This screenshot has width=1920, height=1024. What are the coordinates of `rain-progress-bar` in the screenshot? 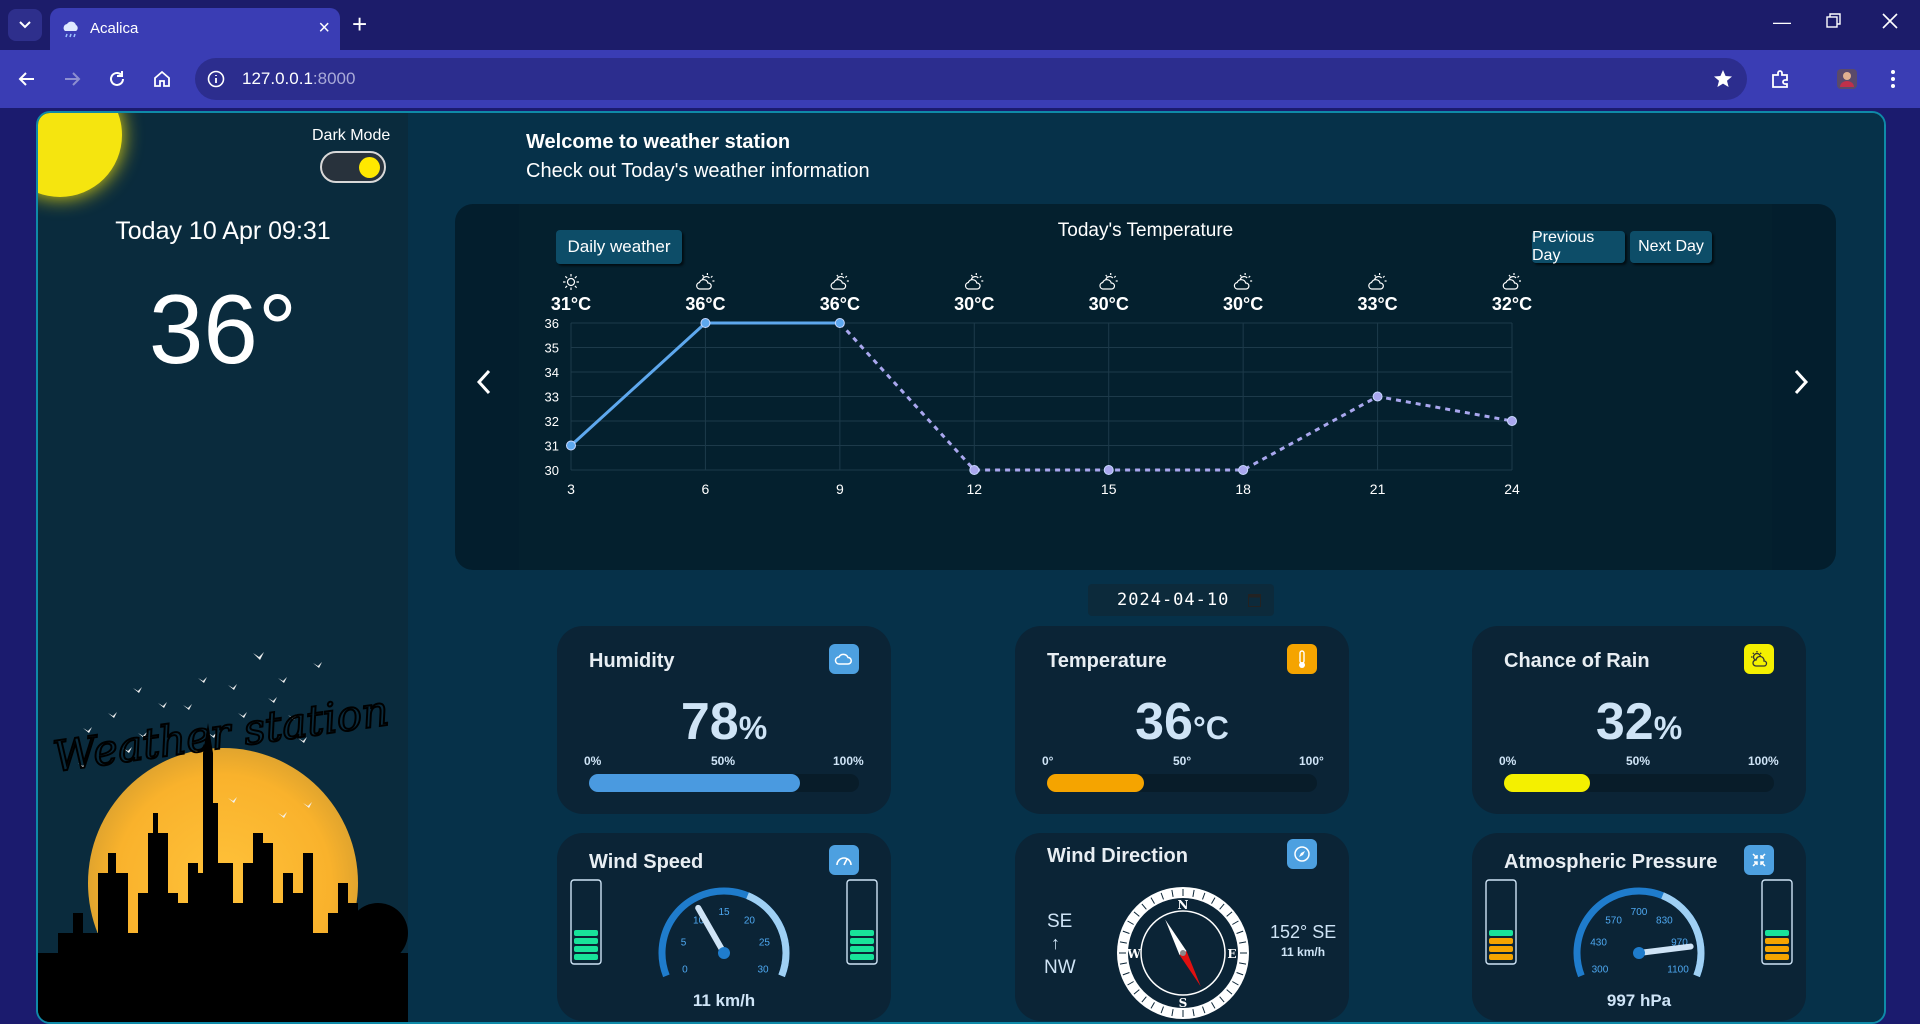 It's located at (1639, 783).